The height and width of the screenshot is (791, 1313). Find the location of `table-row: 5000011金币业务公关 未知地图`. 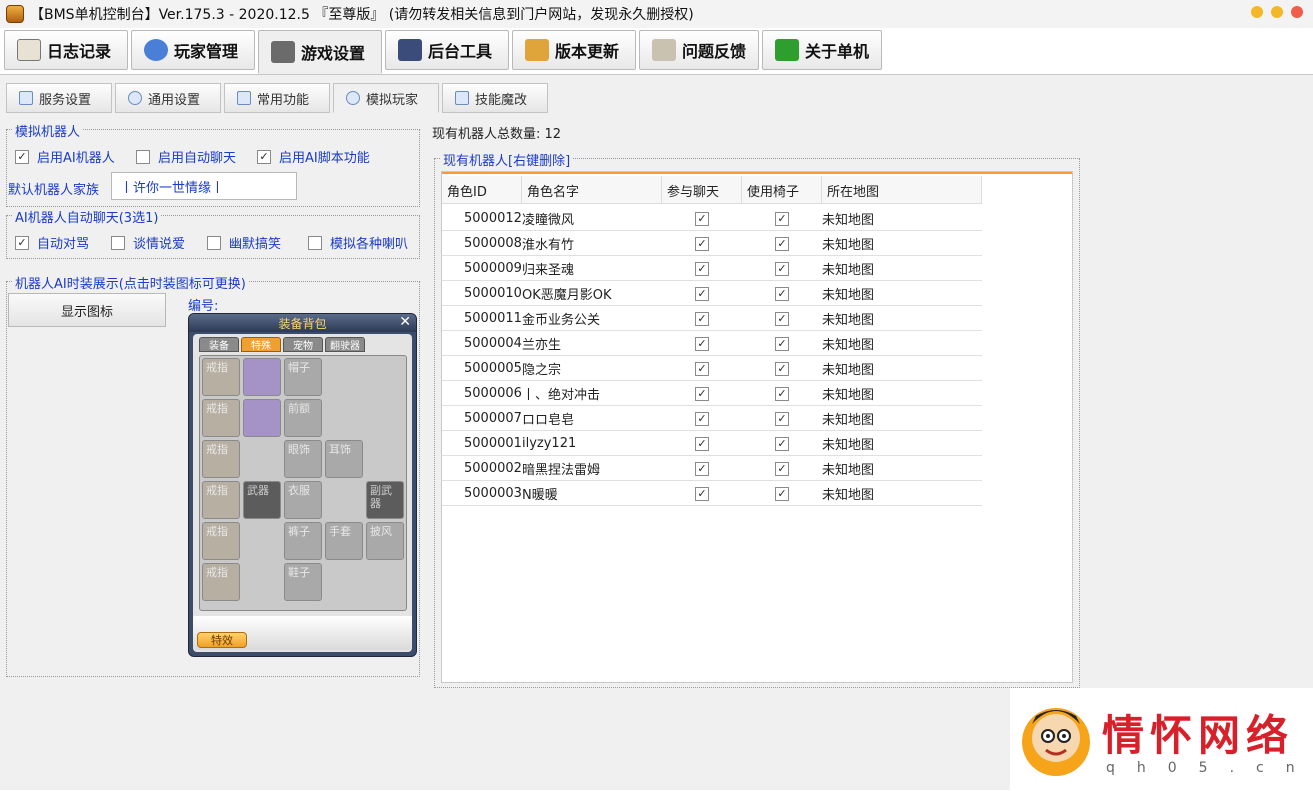

table-row: 5000011金币业务公关 未知地图 is located at coordinates (712, 318).